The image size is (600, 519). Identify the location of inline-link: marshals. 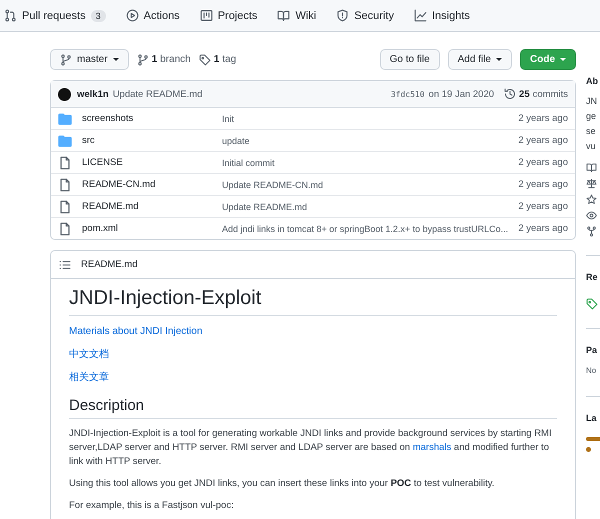
(432, 447).